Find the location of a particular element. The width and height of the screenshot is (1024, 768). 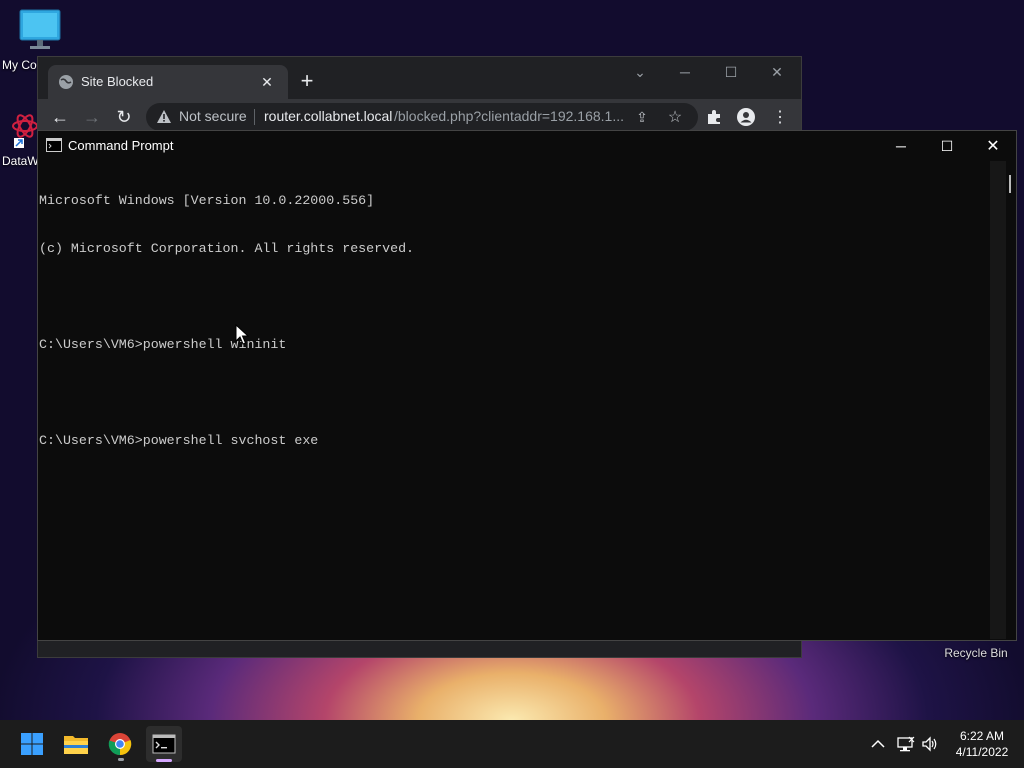

clock-time: 6:22 AM is located at coordinates (982, 736).